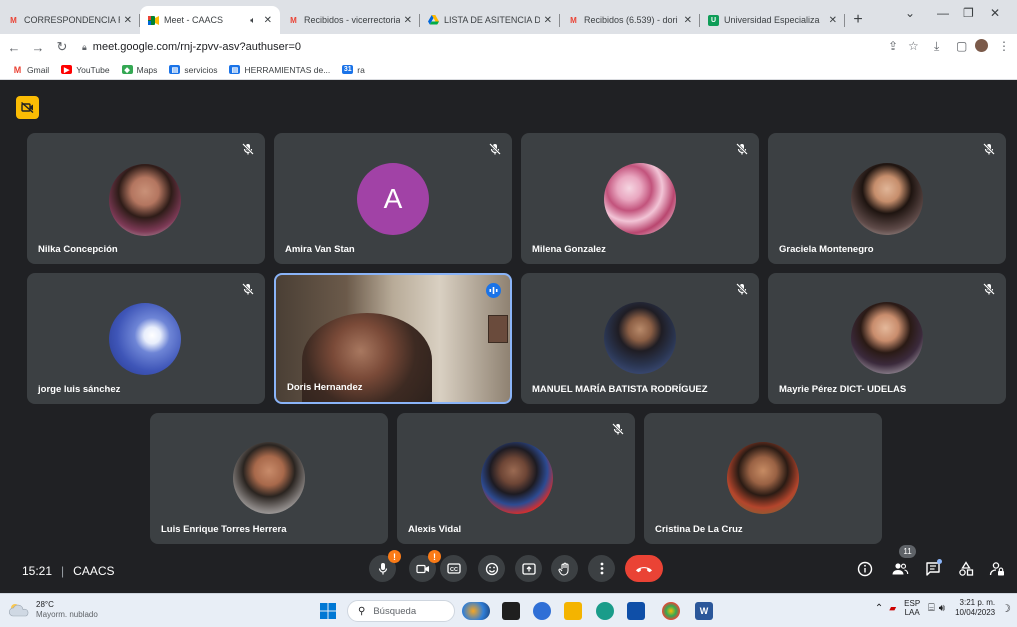 This screenshot has width=1017, height=627. What do you see at coordinates (636, 611) in the screenshot?
I see `store-icon` at bounding box center [636, 611].